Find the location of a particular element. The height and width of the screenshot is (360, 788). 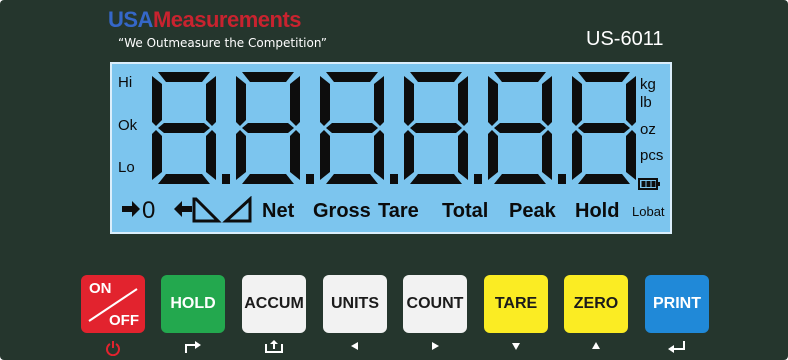

unit-oz: oz is located at coordinates (648, 129).